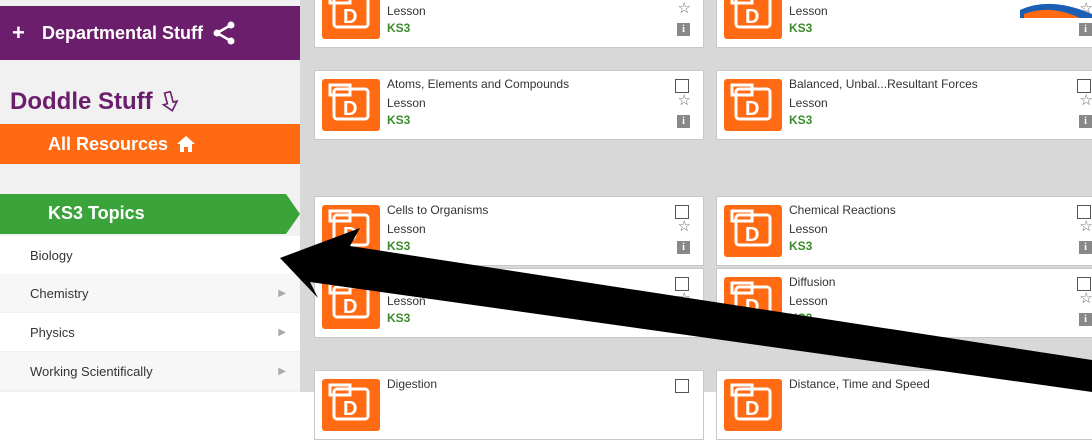 The width and height of the screenshot is (1092, 440). Describe the element at coordinates (81, 101) in the screenshot. I see `doddle-stuff-label: Doddle Stuff` at that location.